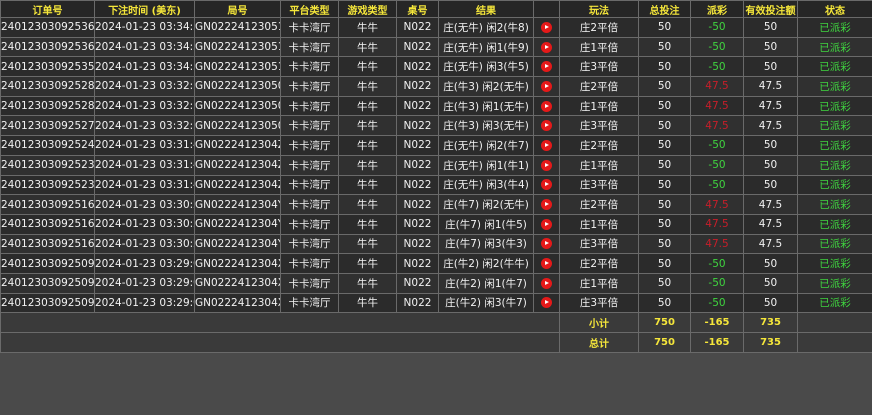 This screenshot has height=415, width=872. What do you see at coordinates (486, 86) in the screenshot?
I see `result-cell: 庄(牛3) 闲2(无牛)` at bounding box center [486, 86].